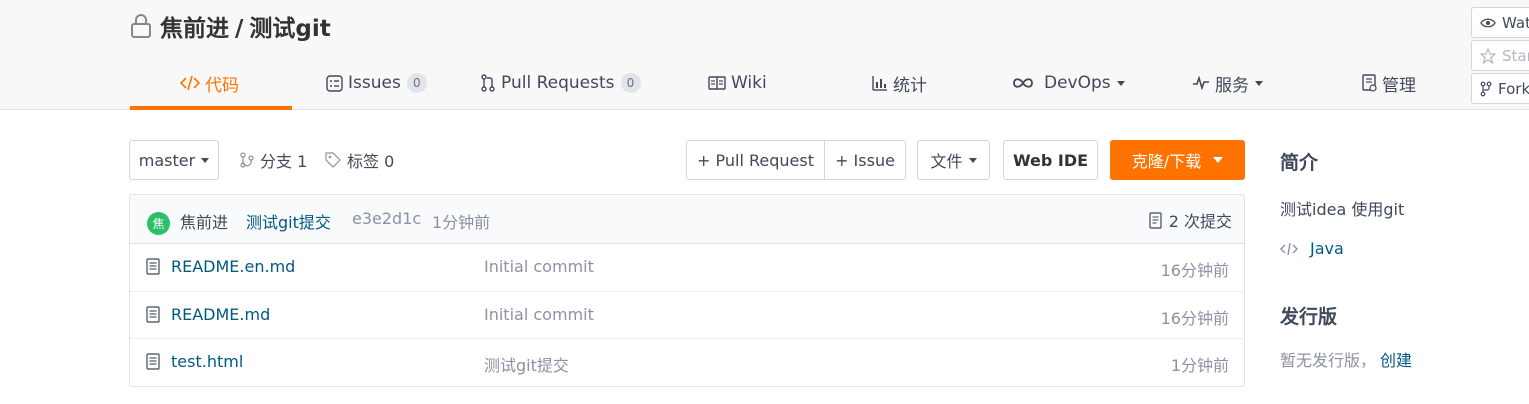 This screenshot has height=404, width=1529. I want to click on commit-message-link: 测试git提交, so click(288, 221).